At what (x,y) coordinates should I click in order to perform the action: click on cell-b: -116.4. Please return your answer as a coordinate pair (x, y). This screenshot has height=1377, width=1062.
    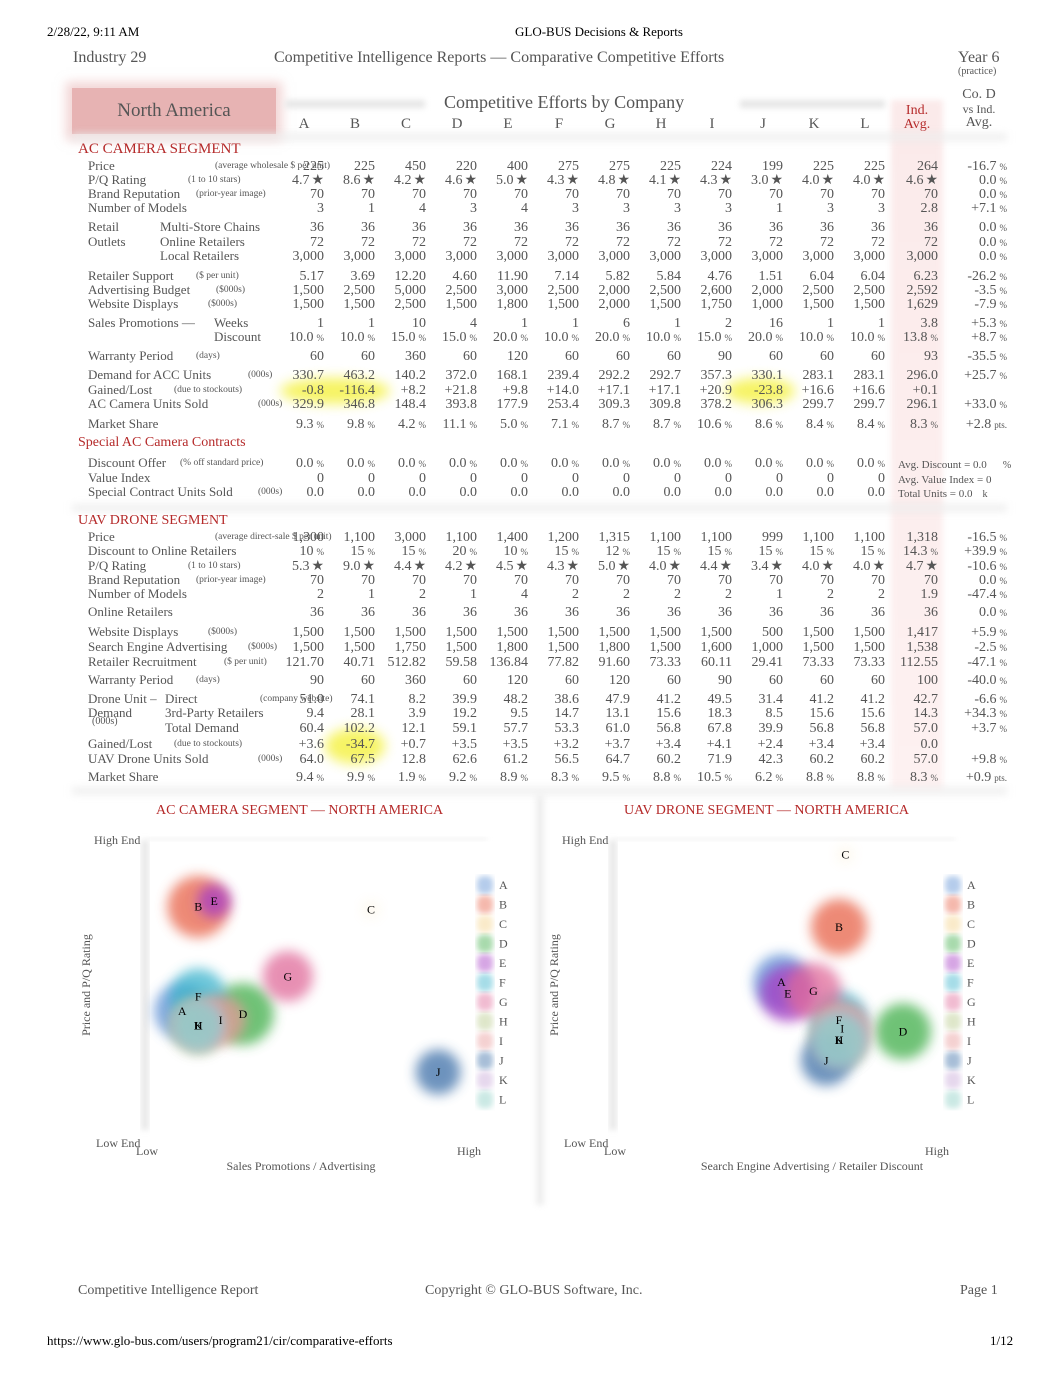
    Looking at the image, I should click on (350, 391).